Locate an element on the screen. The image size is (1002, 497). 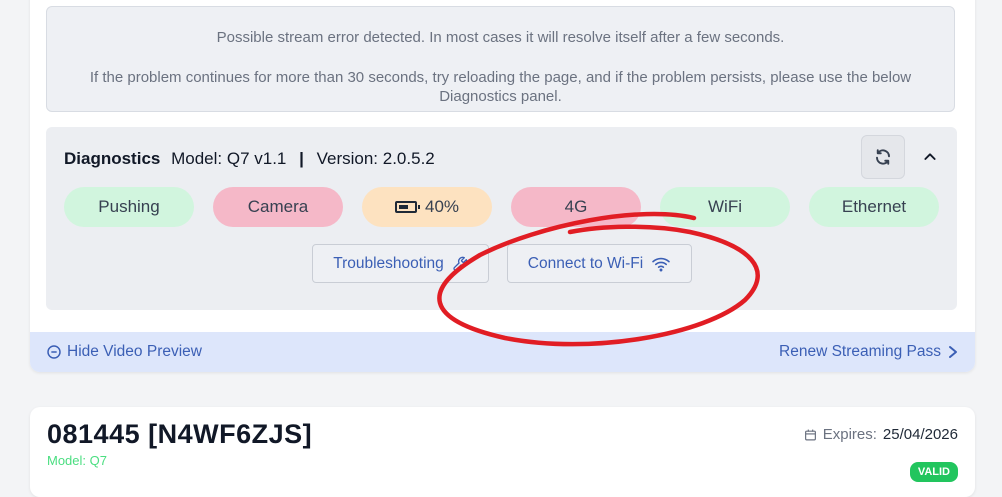
hide-video-preview-link: Hide Video Preview is located at coordinates (124, 352).